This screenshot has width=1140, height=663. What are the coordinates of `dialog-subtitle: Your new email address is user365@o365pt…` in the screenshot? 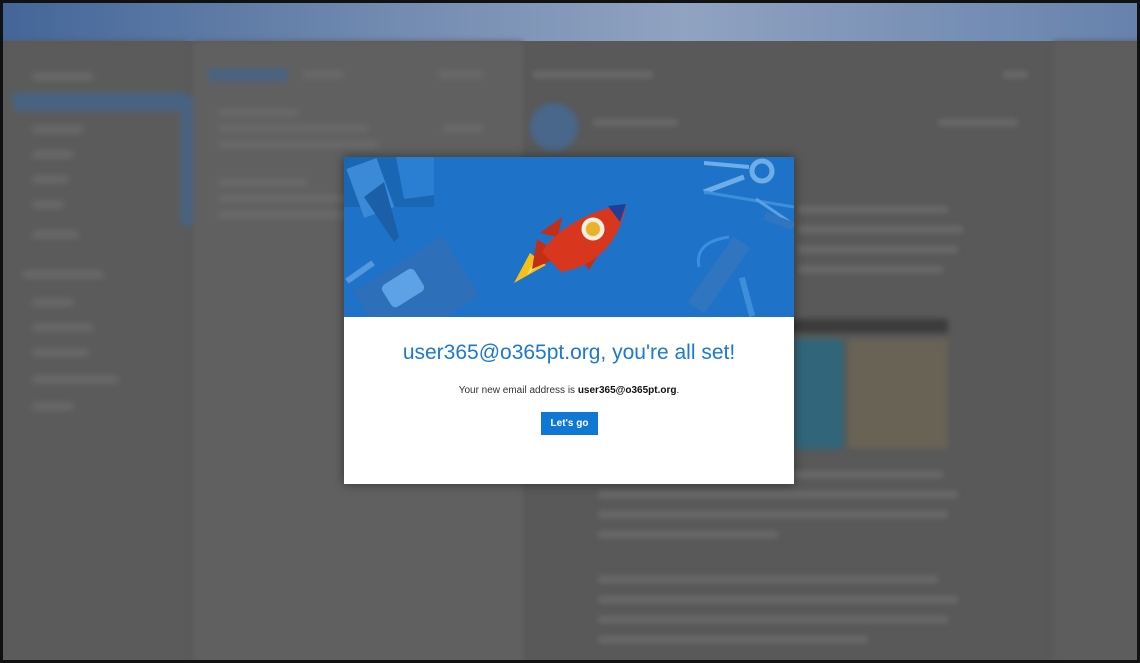 It's located at (569, 390).